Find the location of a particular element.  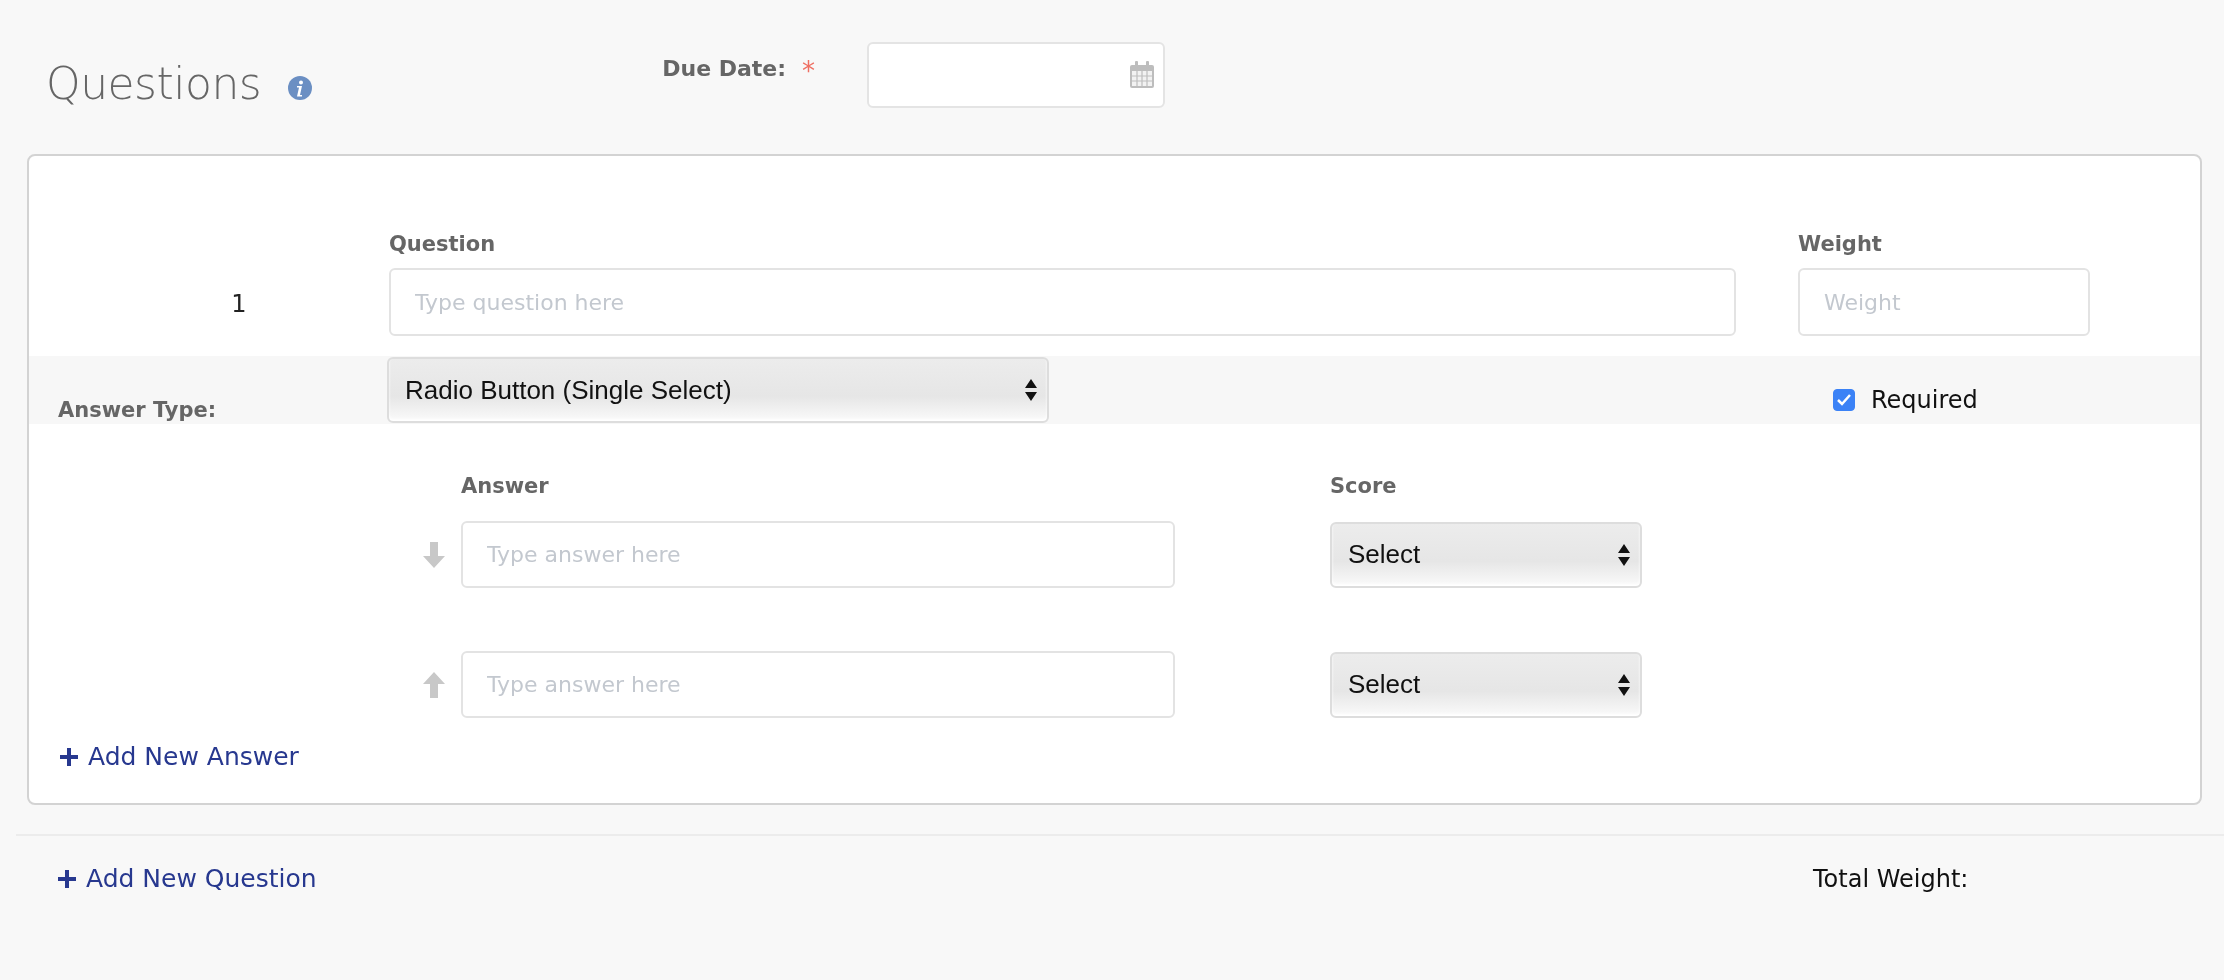

weight-label: Weight is located at coordinates (1840, 244).